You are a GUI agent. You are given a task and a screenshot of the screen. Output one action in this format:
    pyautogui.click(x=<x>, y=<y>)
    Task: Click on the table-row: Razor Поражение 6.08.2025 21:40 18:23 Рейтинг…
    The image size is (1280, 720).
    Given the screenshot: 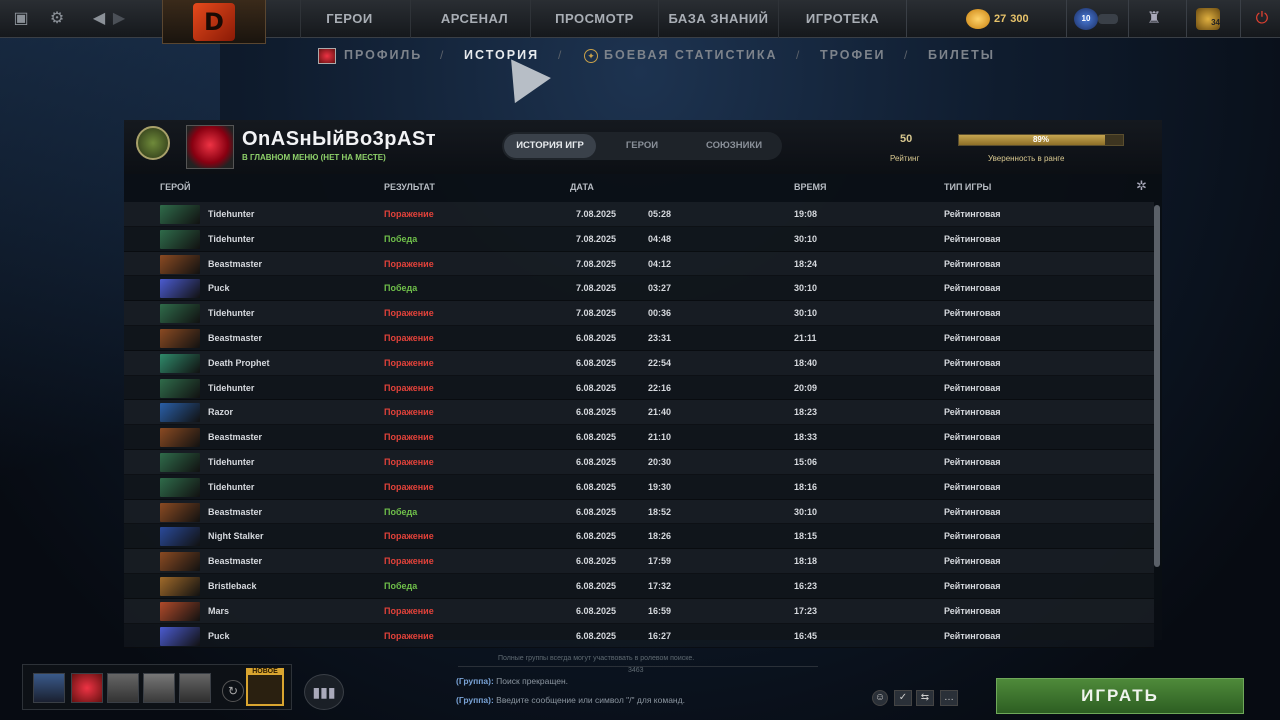 What is the action you would take?
    pyautogui.click(x=639, y=413)
    